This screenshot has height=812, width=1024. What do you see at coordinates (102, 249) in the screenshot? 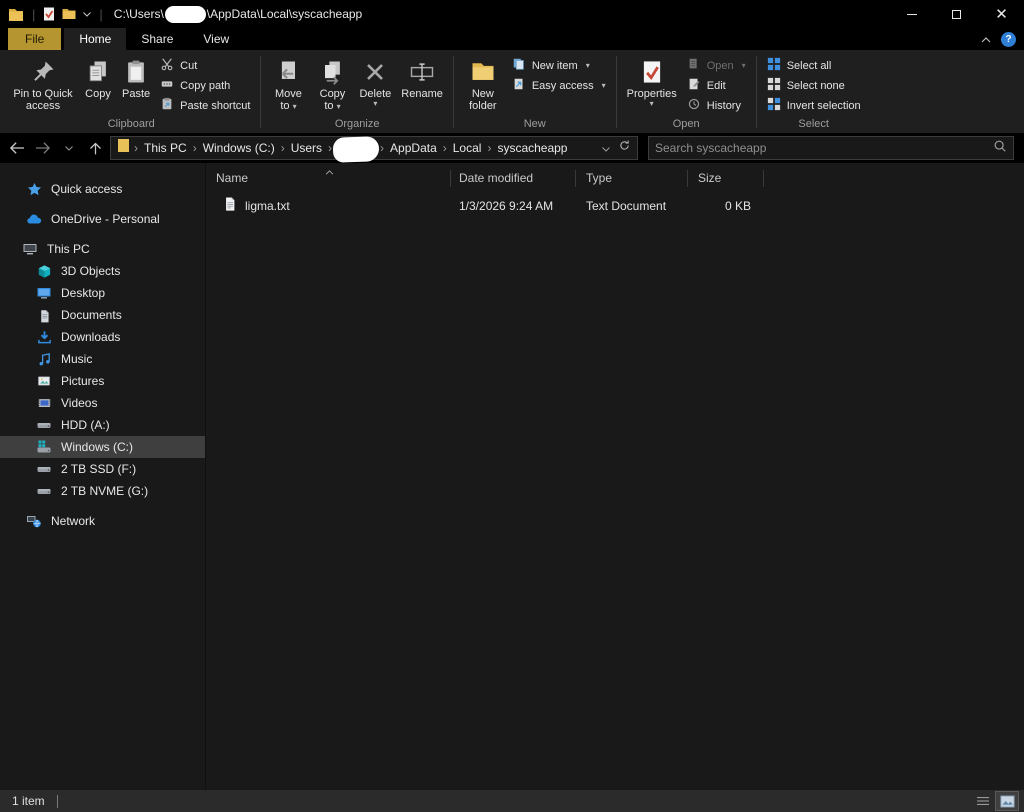
I see `sidebar-item-this-pc: This PC` at bounding box center [102, 249].